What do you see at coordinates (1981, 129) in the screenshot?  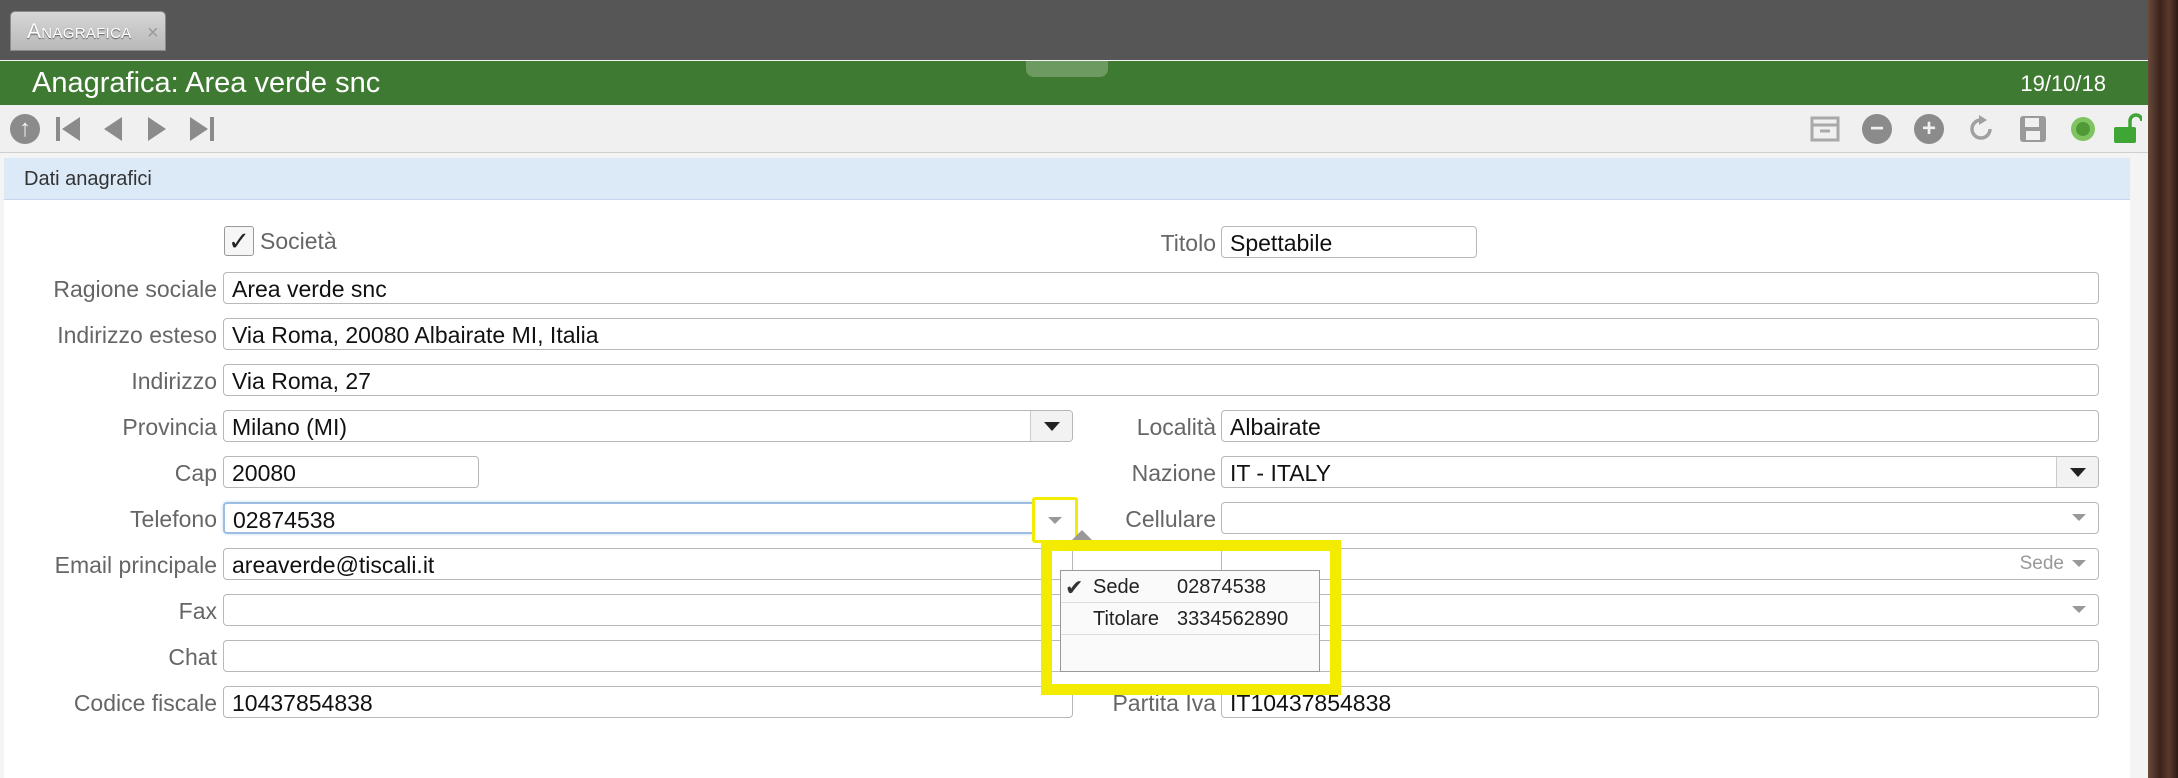 I see `refresh-icon` at bounding box center [1981, 129].